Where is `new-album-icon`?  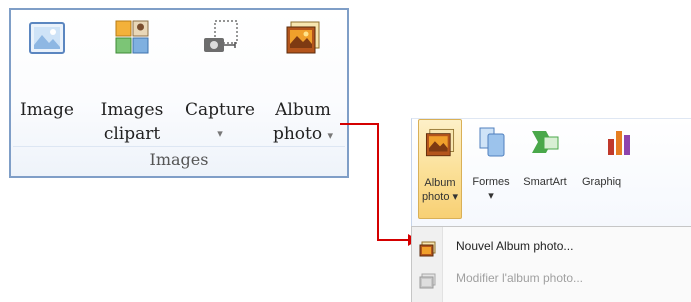 new-album-icon is located at coordinates (428, 247).